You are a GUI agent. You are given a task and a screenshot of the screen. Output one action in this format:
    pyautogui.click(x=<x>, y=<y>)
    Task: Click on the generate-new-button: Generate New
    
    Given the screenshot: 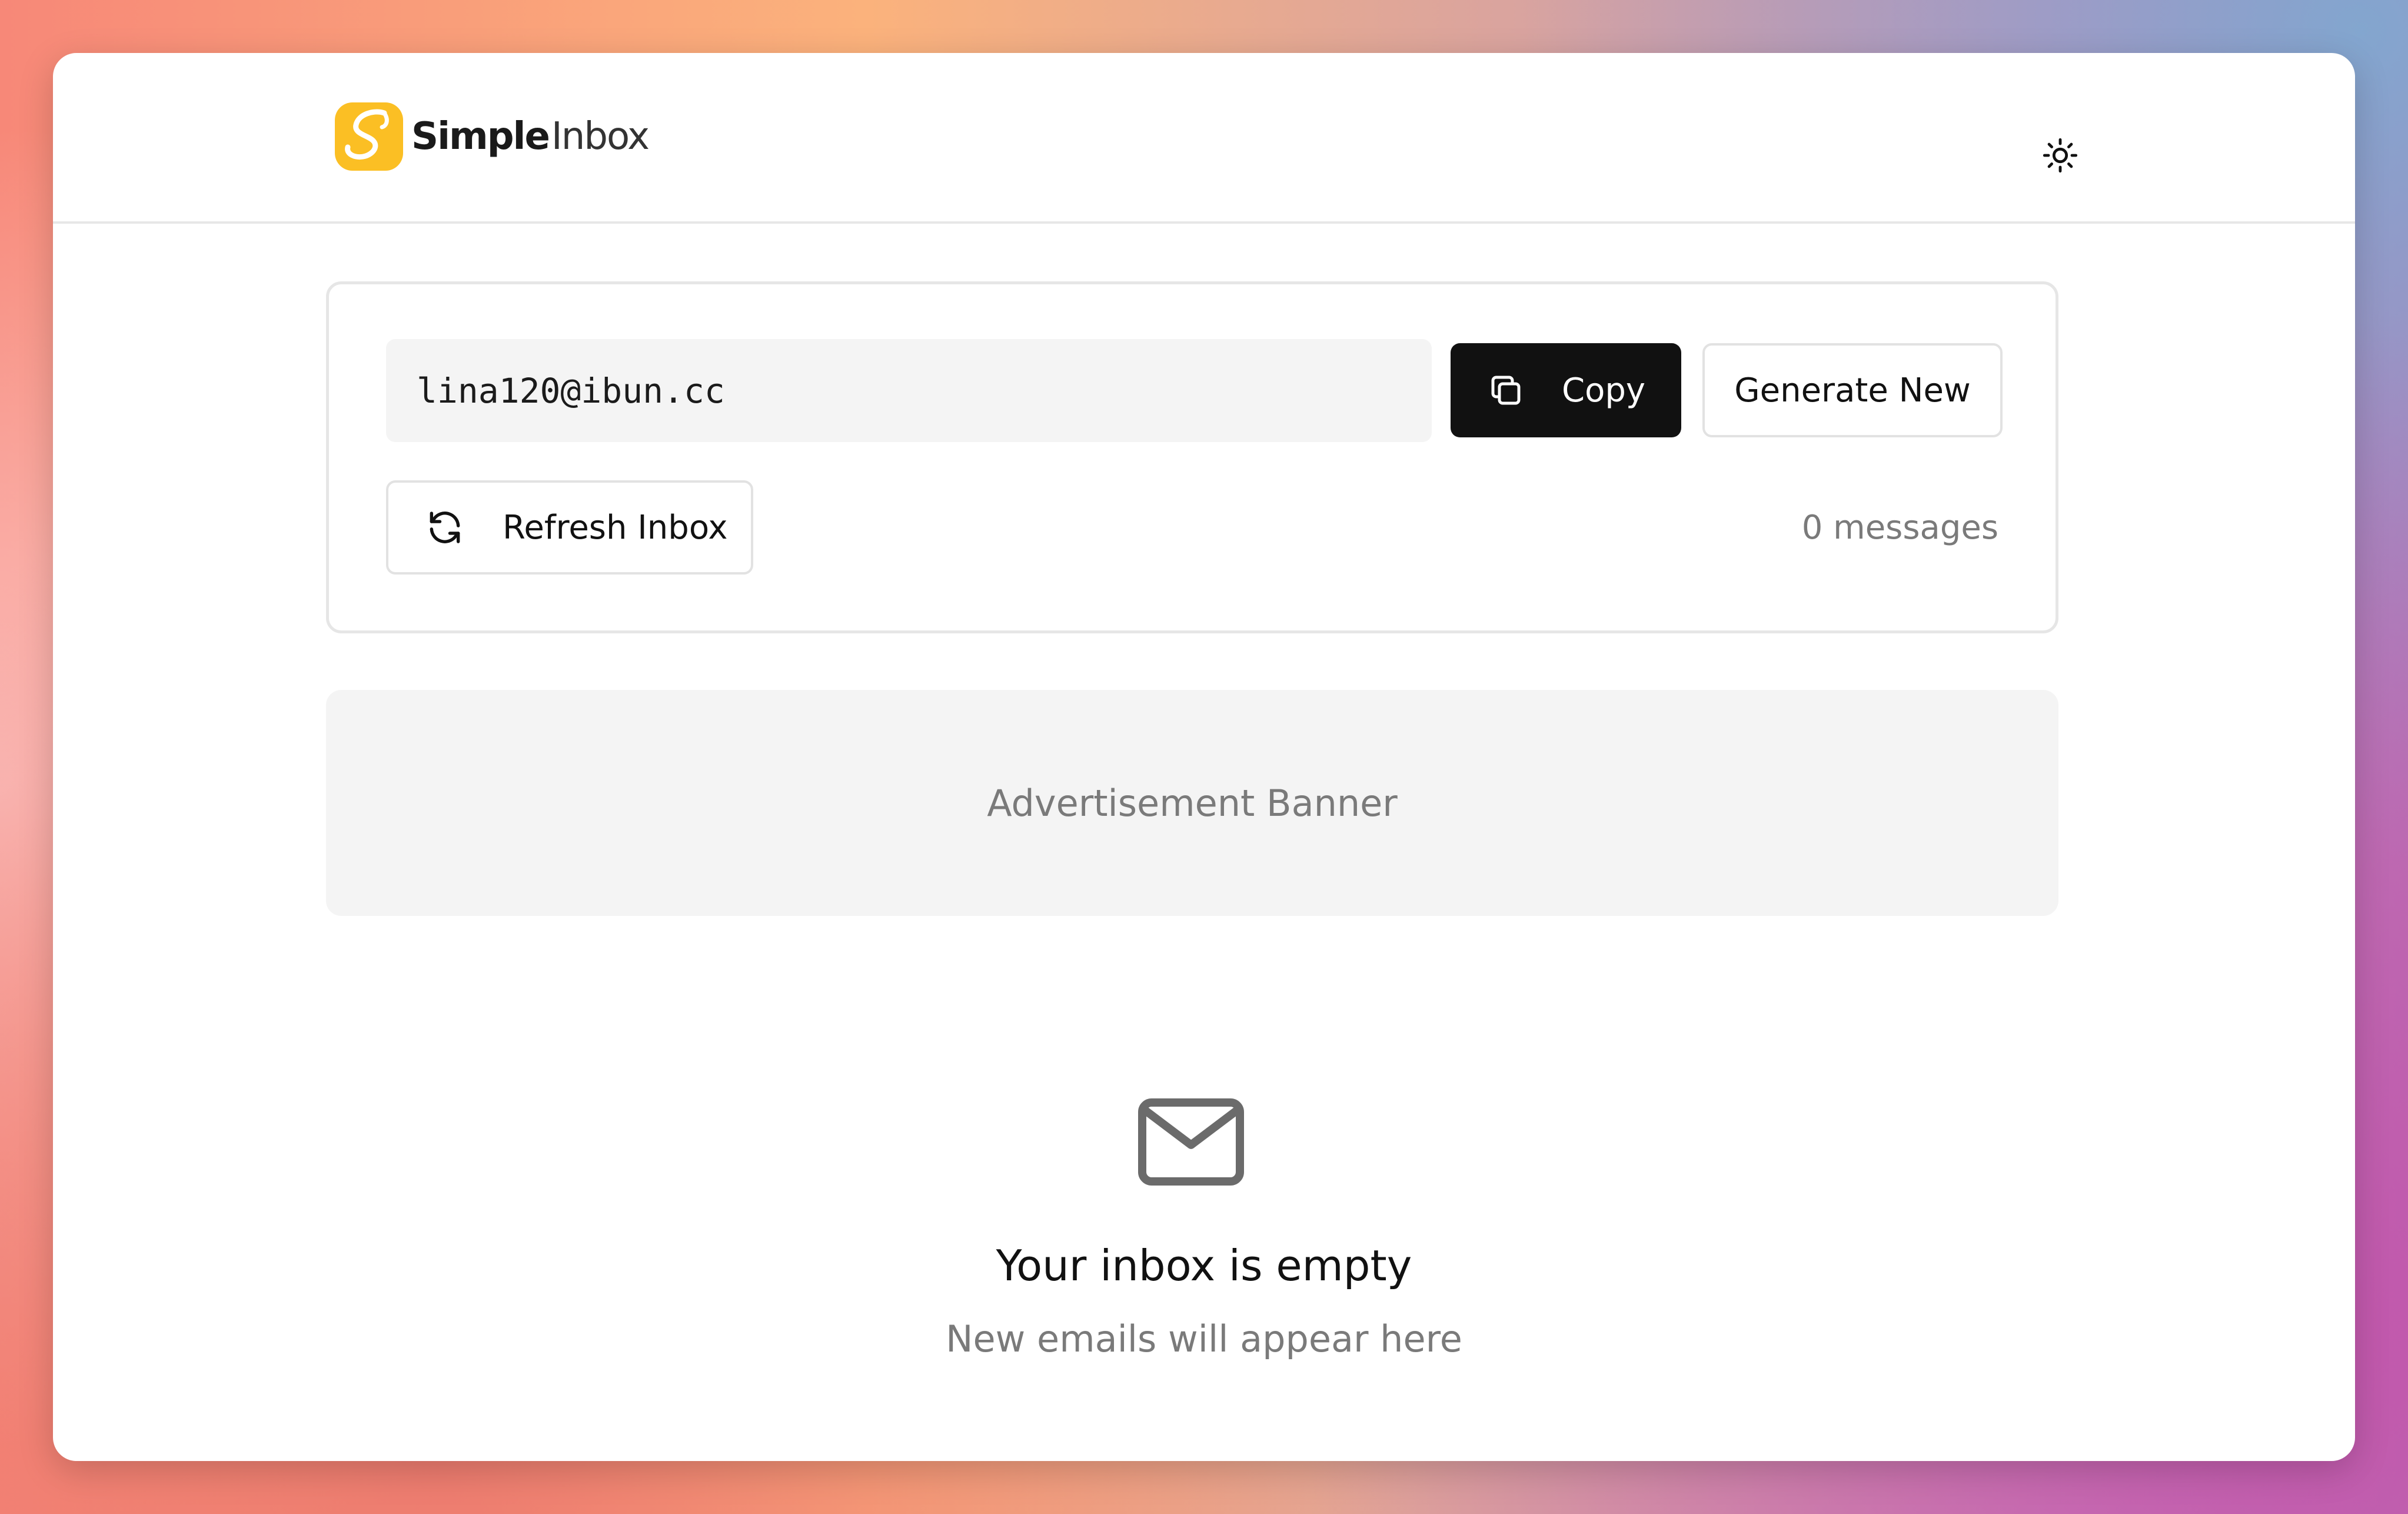 What is the action you would take?
    pyautogui.click(x=1853, y=390)
    